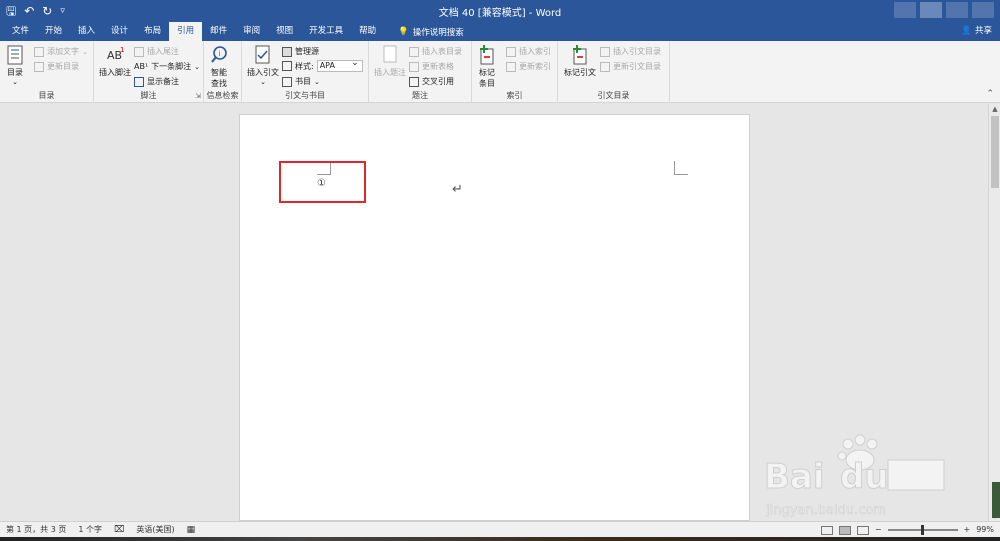 Image resolution: width=1000 pixels, height=541 pixels. Describe the element at coordinates (844, 530) in the screenshot. I see `print-layout-icon` at that location.